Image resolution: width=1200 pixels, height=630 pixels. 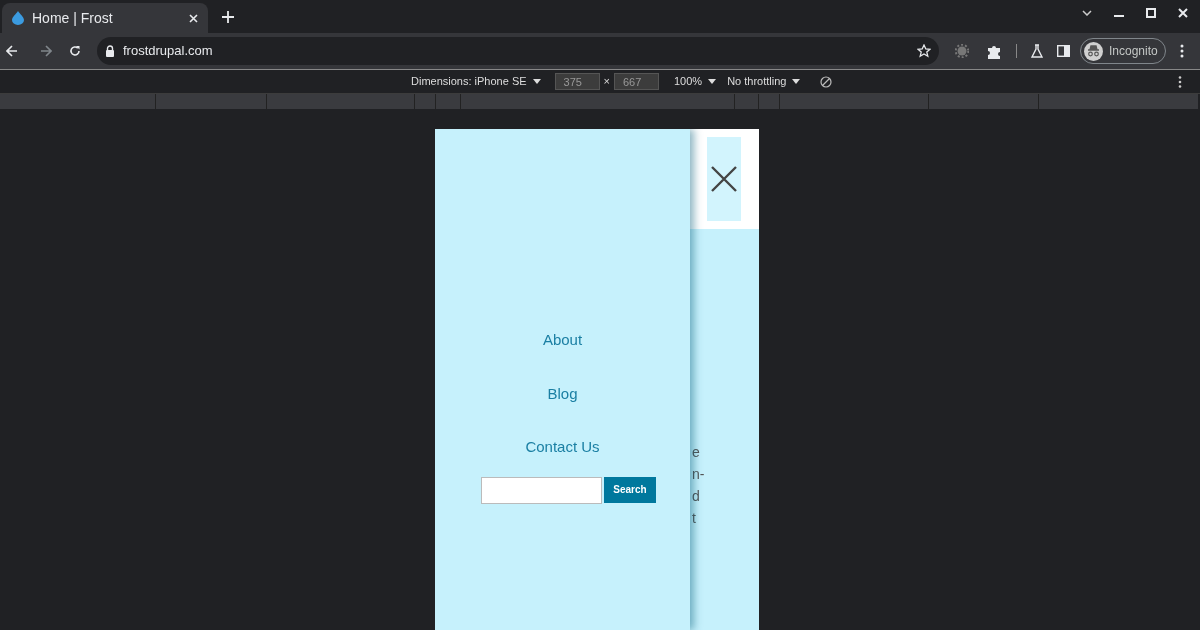 What do you see at coordinates (924, 51) in the screenshot?
I see `star-icon` at bounding box center [924, 51].